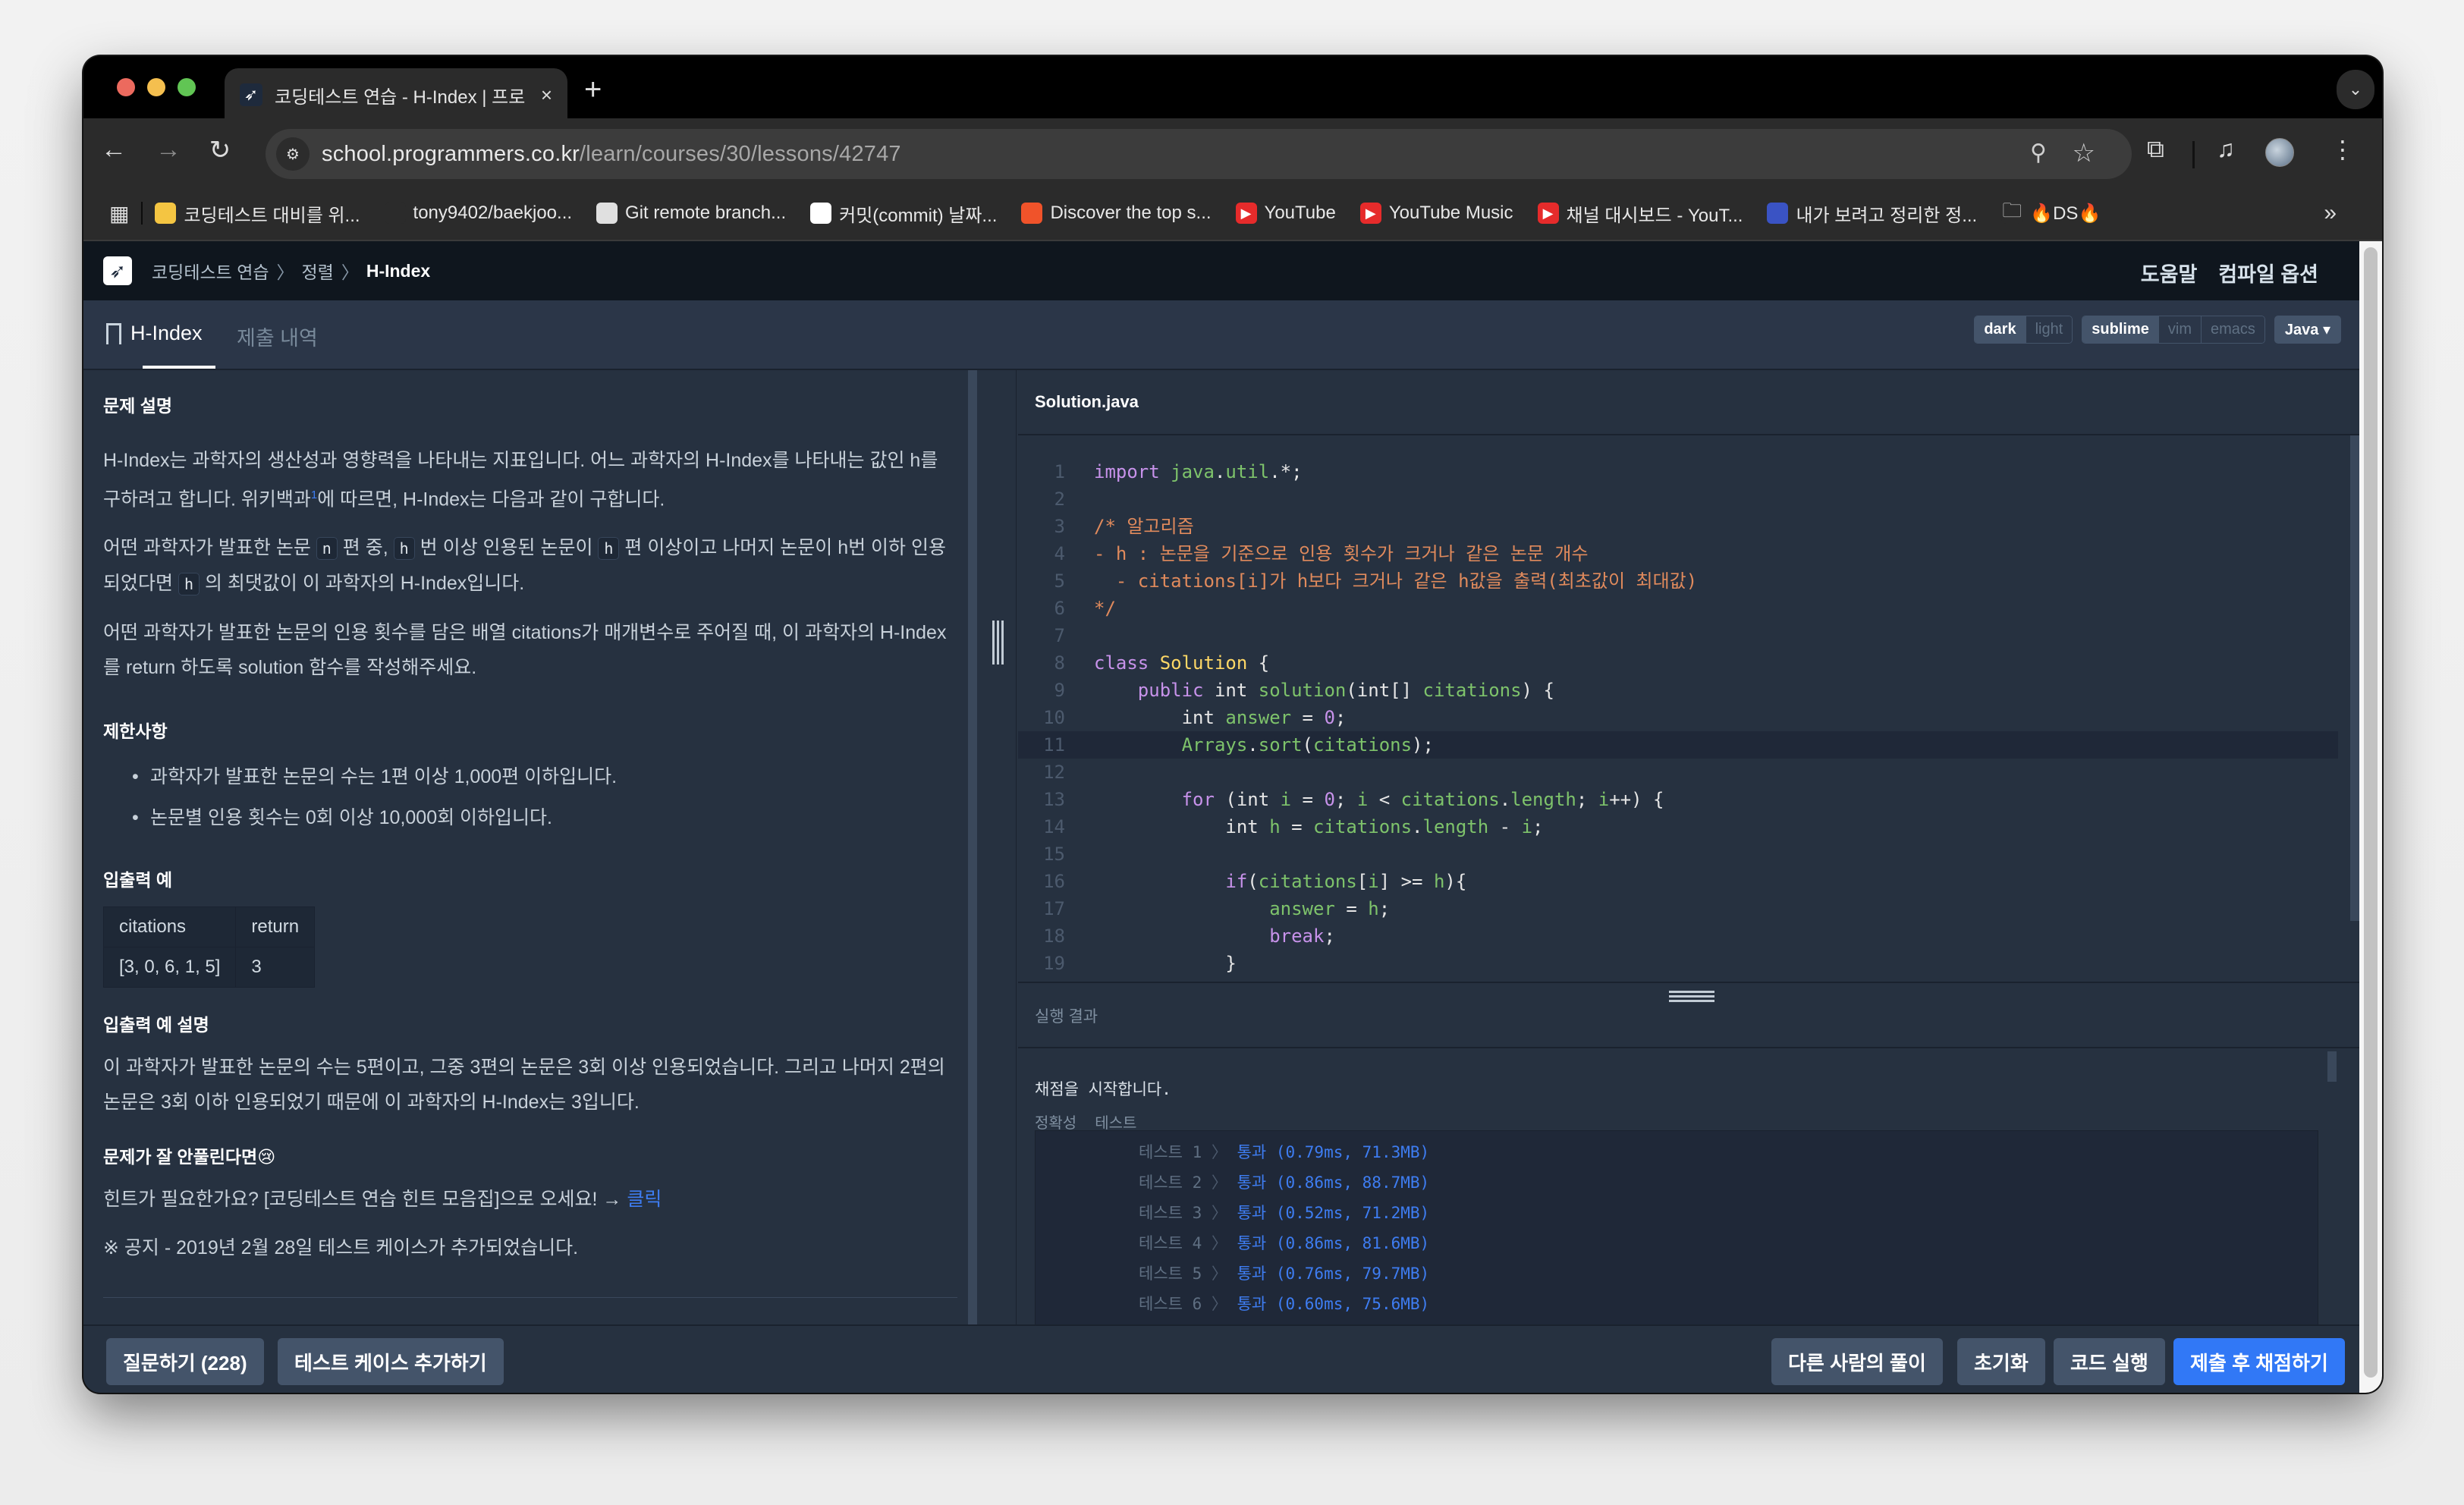  What do you see at coordinates (277, 336) in the screenshot?
I see `tab-submissions: 제출 내역` at bounding box center [277, 336].